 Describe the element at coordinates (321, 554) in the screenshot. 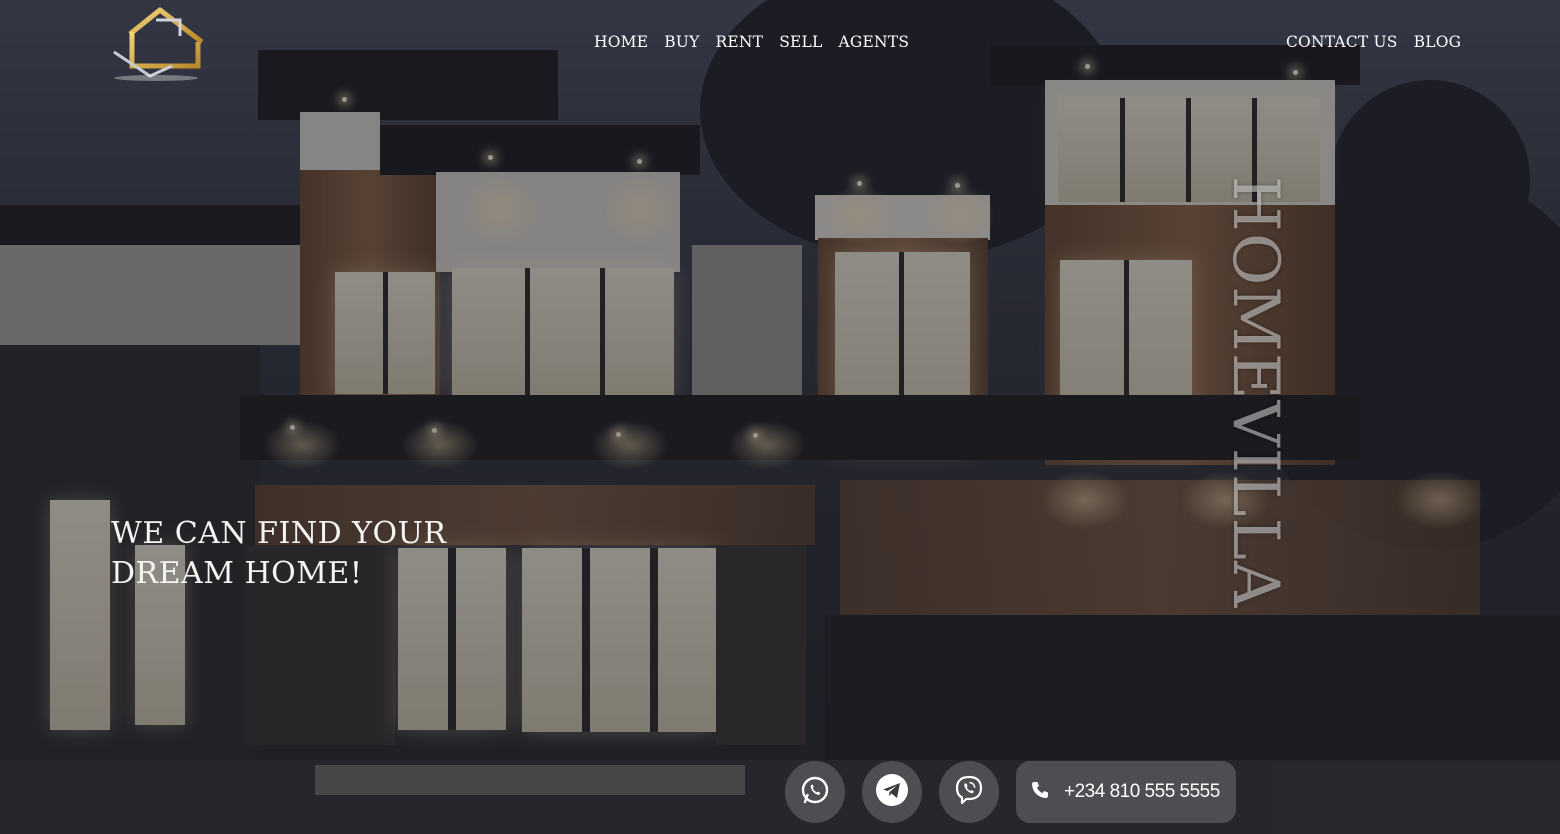

I see `hero-title: WE CAN FIND YOUR DREAM HOME!` at that location.